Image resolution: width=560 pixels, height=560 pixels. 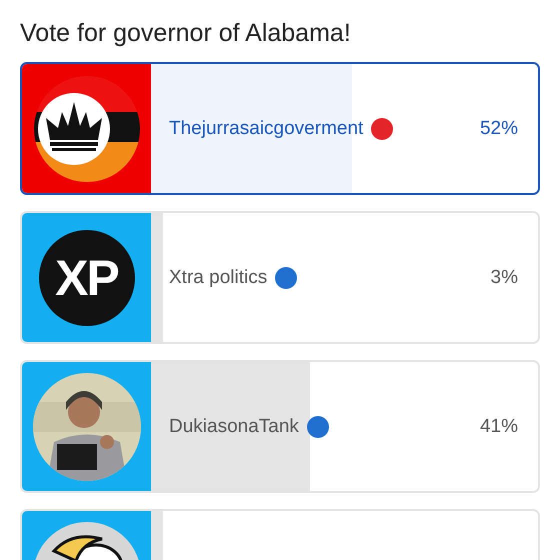 What do you see at coordinates (234, 427) in the screenshot?
I see `option-name: DukiasonaTank` at bounding box center [234, 427].